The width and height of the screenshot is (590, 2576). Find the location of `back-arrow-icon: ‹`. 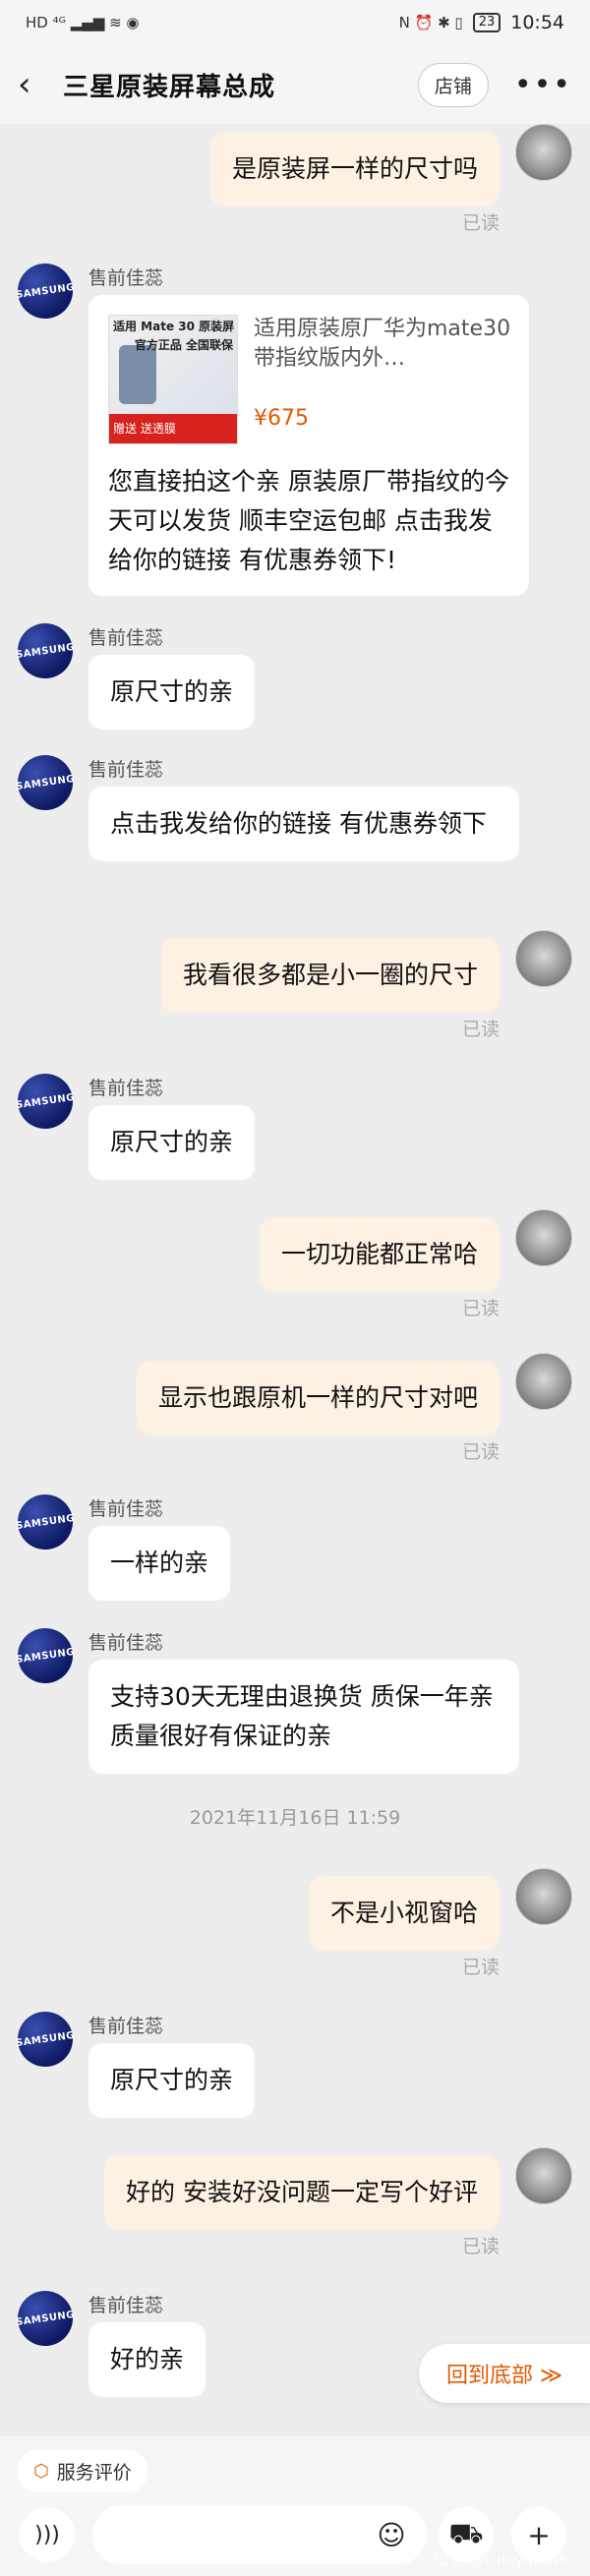

back-arrow-icon: ‹ is located at coordinates (40, 84).